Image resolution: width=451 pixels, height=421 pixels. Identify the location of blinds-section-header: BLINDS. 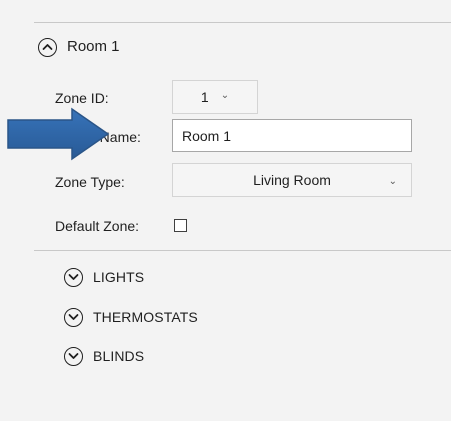
(104, 356).